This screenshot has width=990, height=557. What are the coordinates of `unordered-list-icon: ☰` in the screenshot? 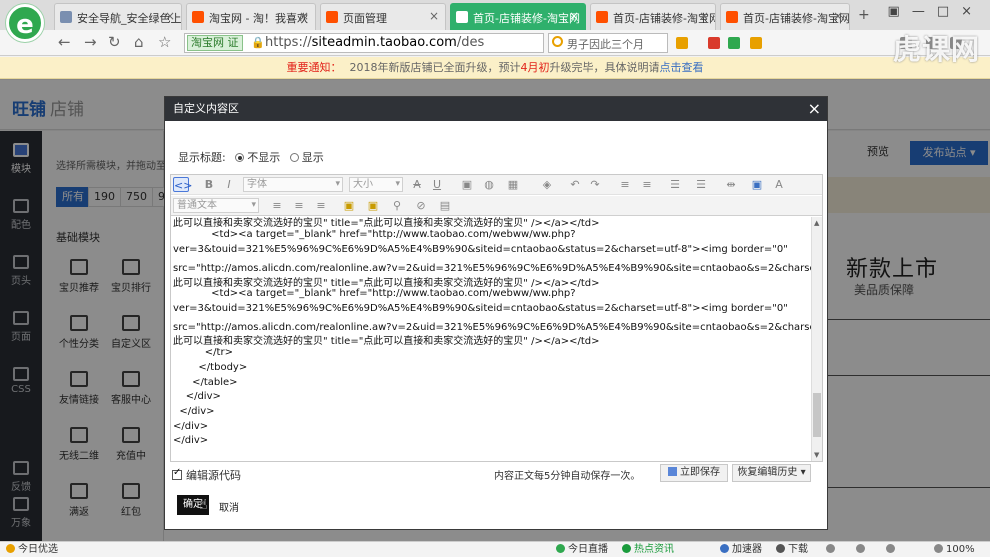 It's located at (701, 184).